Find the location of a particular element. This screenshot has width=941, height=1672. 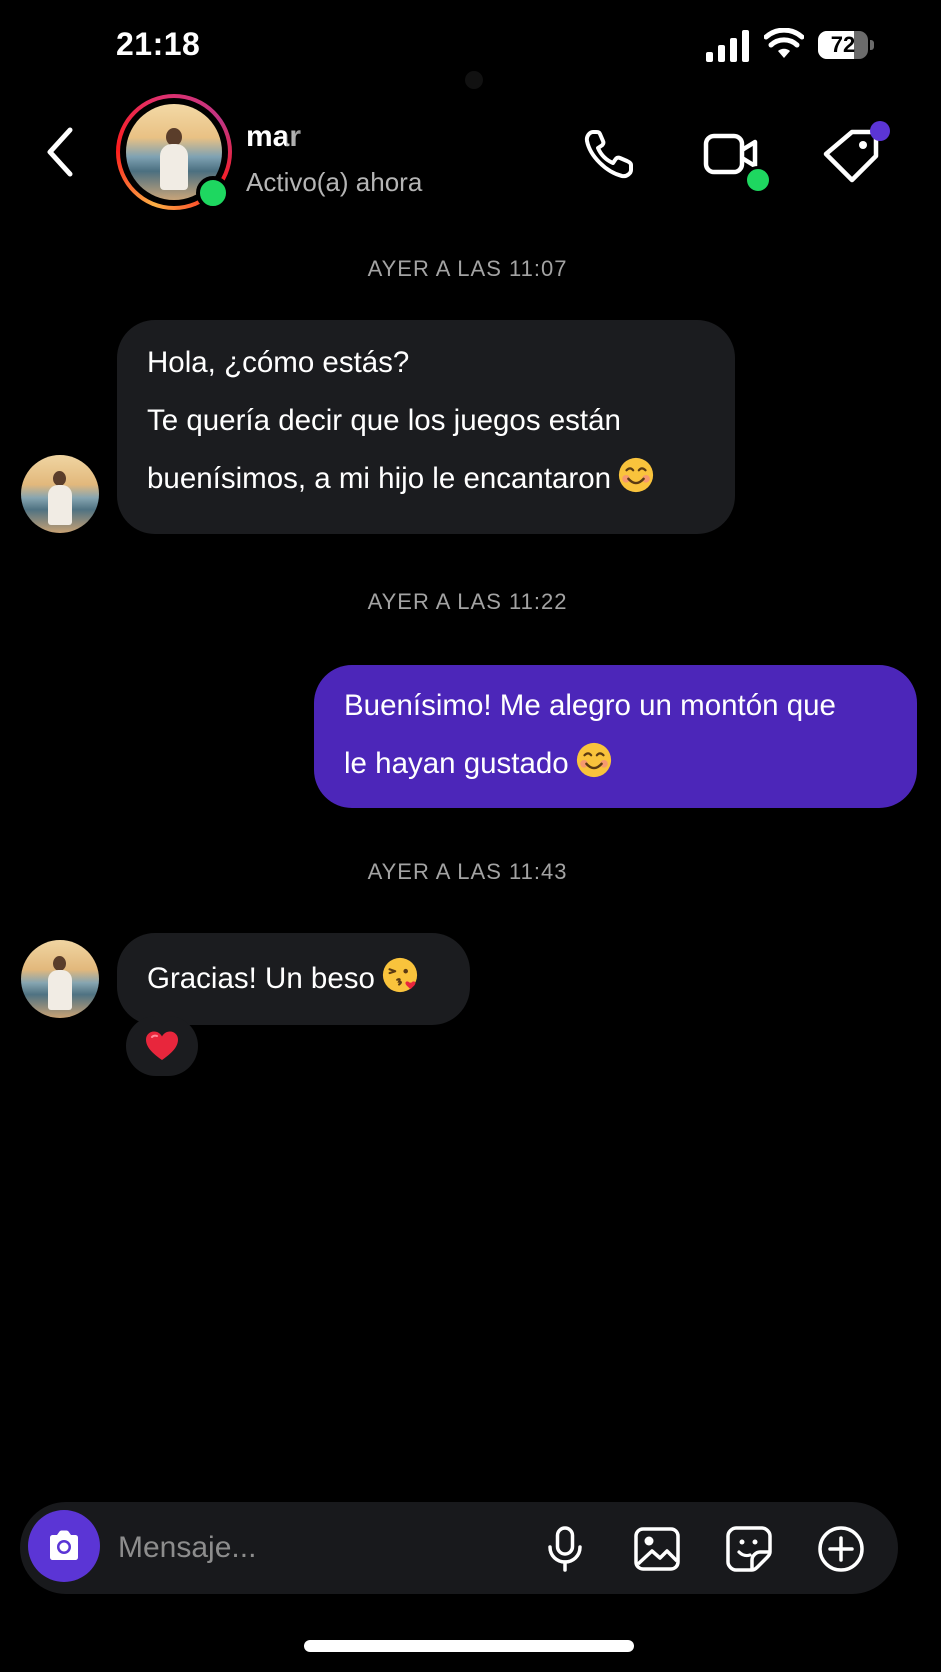

message-text-last: Gracias! Un beso is located at coordinates (308, 979).